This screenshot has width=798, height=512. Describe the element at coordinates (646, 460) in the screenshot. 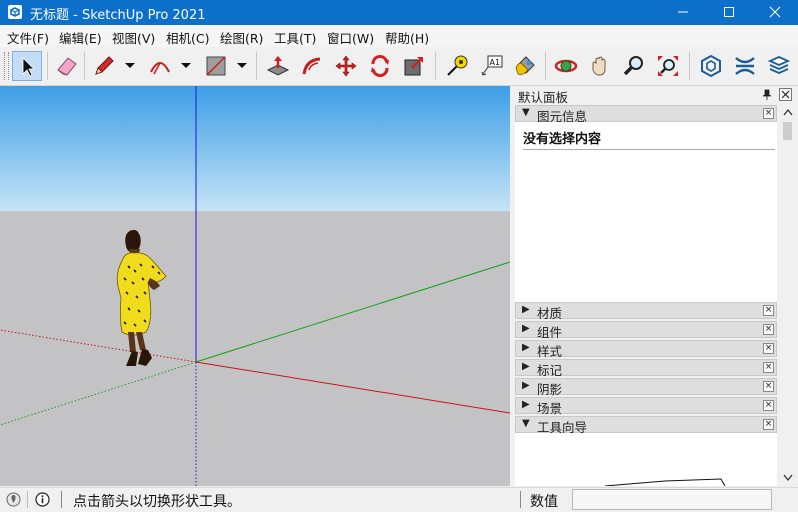

I see `instructor-body` at that location.